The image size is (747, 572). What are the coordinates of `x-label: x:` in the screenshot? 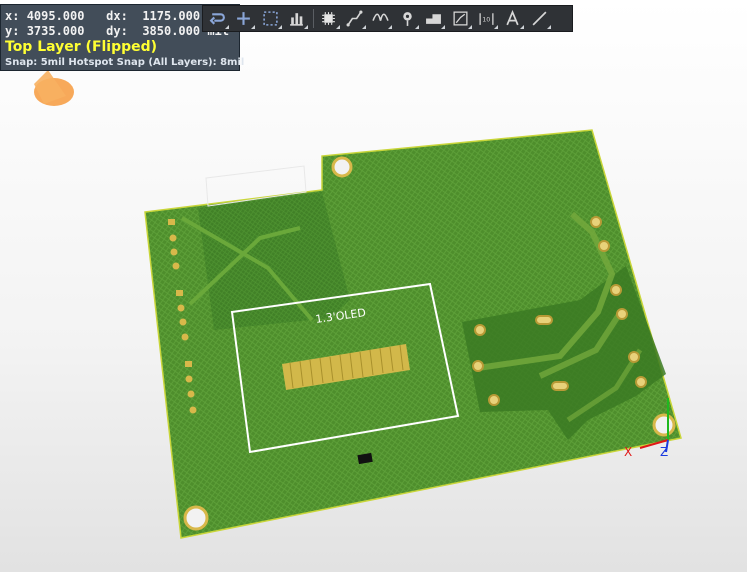 It's located at (12, 16).